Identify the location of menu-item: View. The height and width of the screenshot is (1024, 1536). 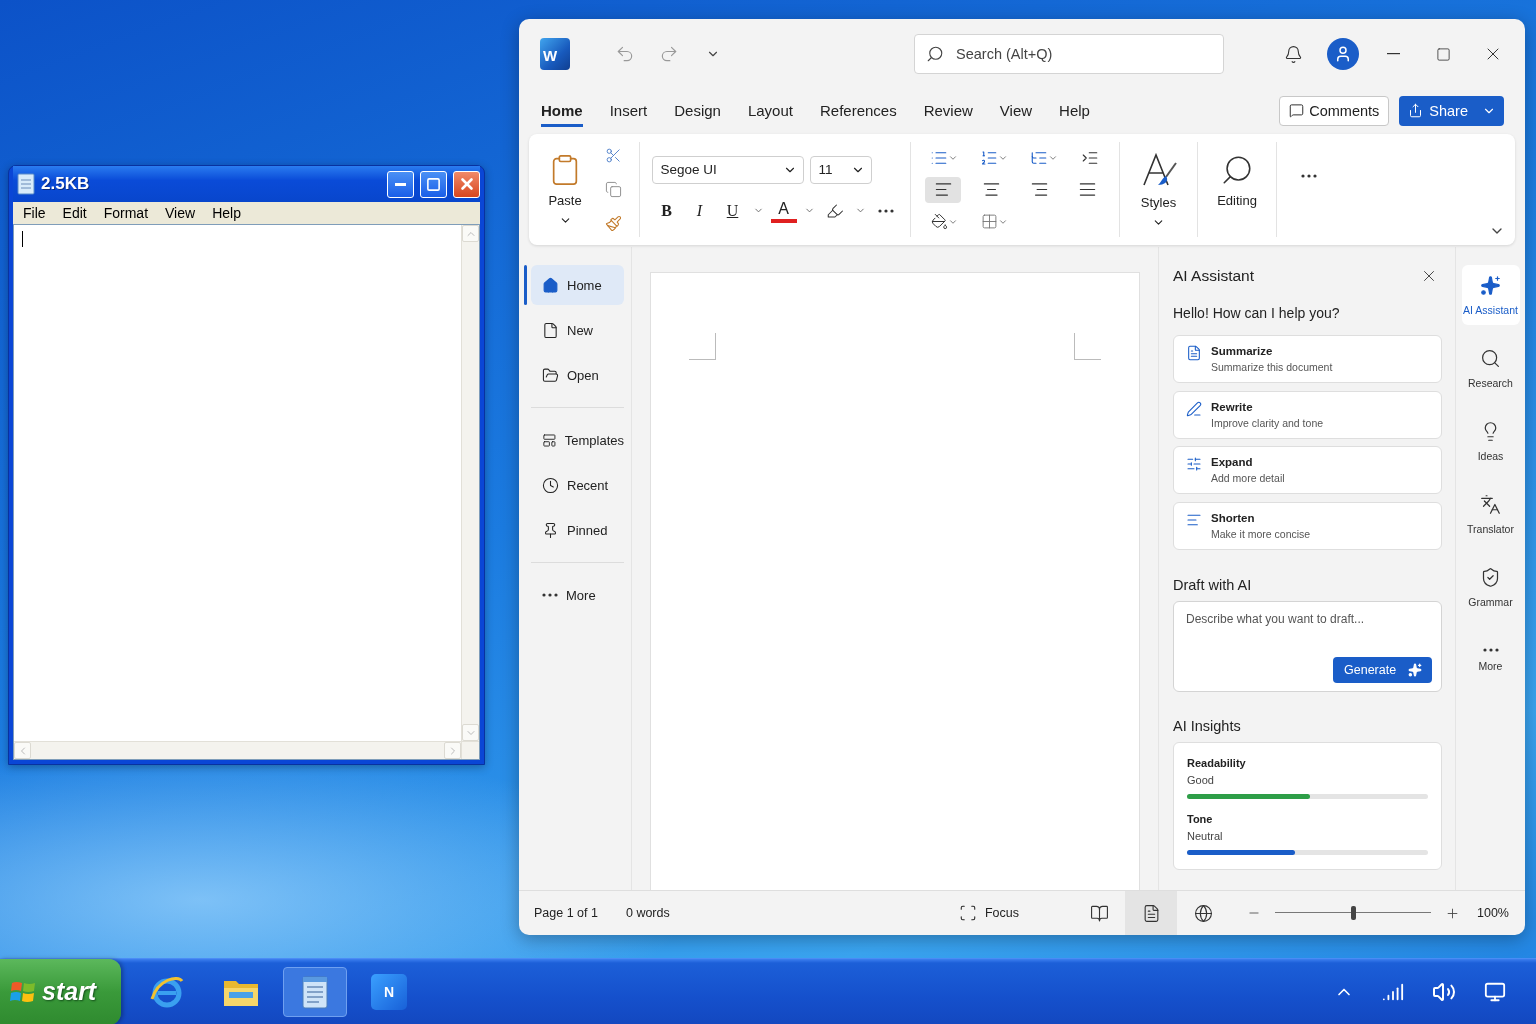
(181, 213).